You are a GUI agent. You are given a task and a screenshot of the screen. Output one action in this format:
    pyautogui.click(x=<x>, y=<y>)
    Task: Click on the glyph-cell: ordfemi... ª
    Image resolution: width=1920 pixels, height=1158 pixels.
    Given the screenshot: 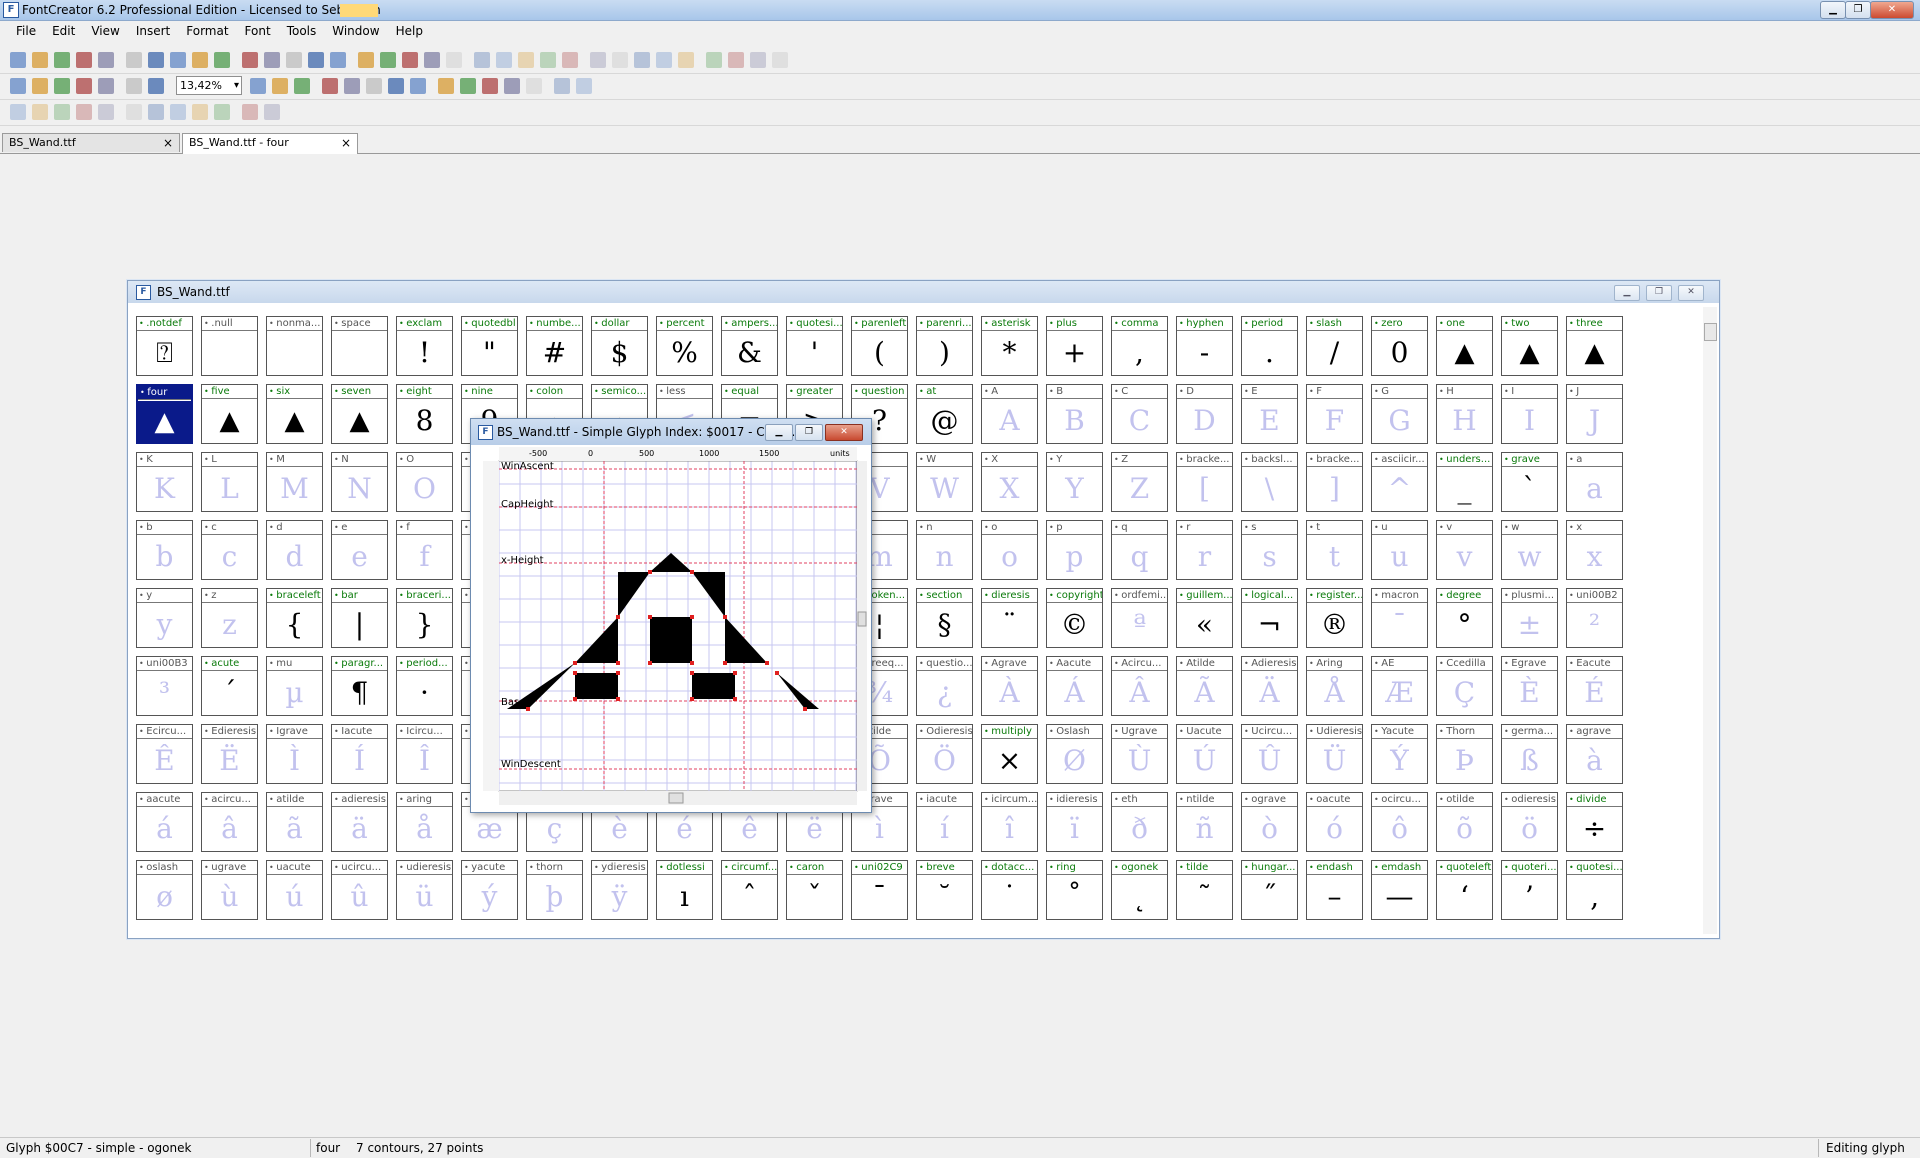 What is the action you would take?
    pyautogui.click(x=1139, y=618)
    